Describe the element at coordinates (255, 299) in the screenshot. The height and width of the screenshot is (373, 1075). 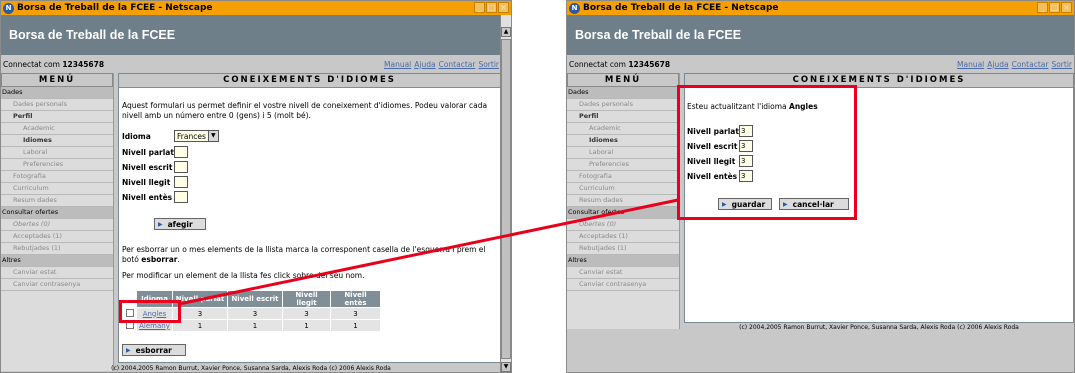
I see `table-header-escrit: Nivell escrit` at that location.